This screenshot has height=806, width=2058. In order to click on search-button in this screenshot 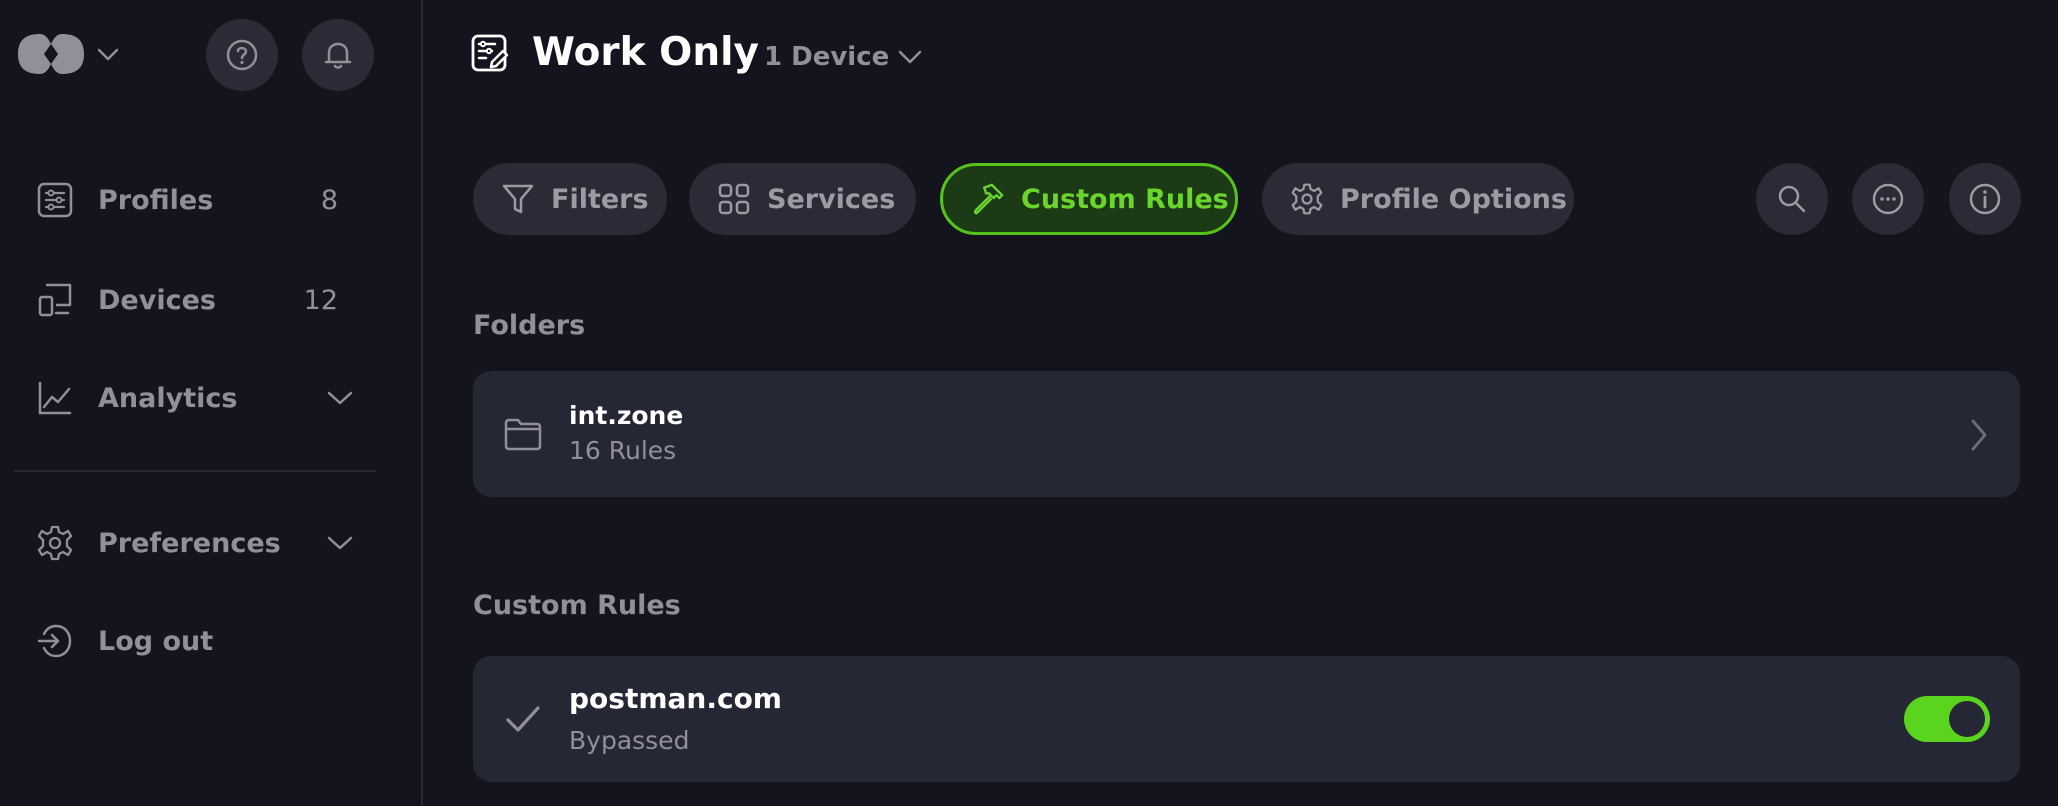, I will do `click(1792, 199)`.